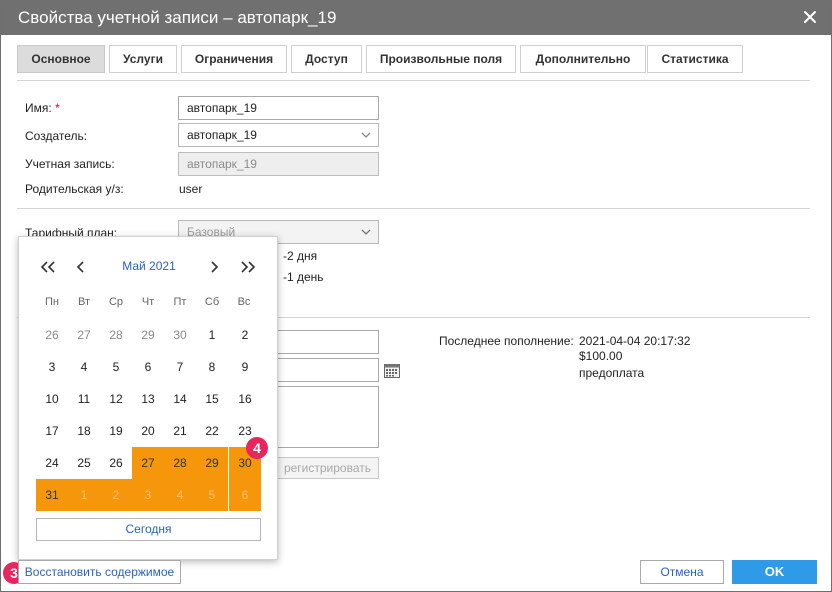 Image resolution: width=832 pixels, height=592 pixels. Describe the element at coordinates (84, 463) in the screenshot. I see `calendar-day: 25` at that location.